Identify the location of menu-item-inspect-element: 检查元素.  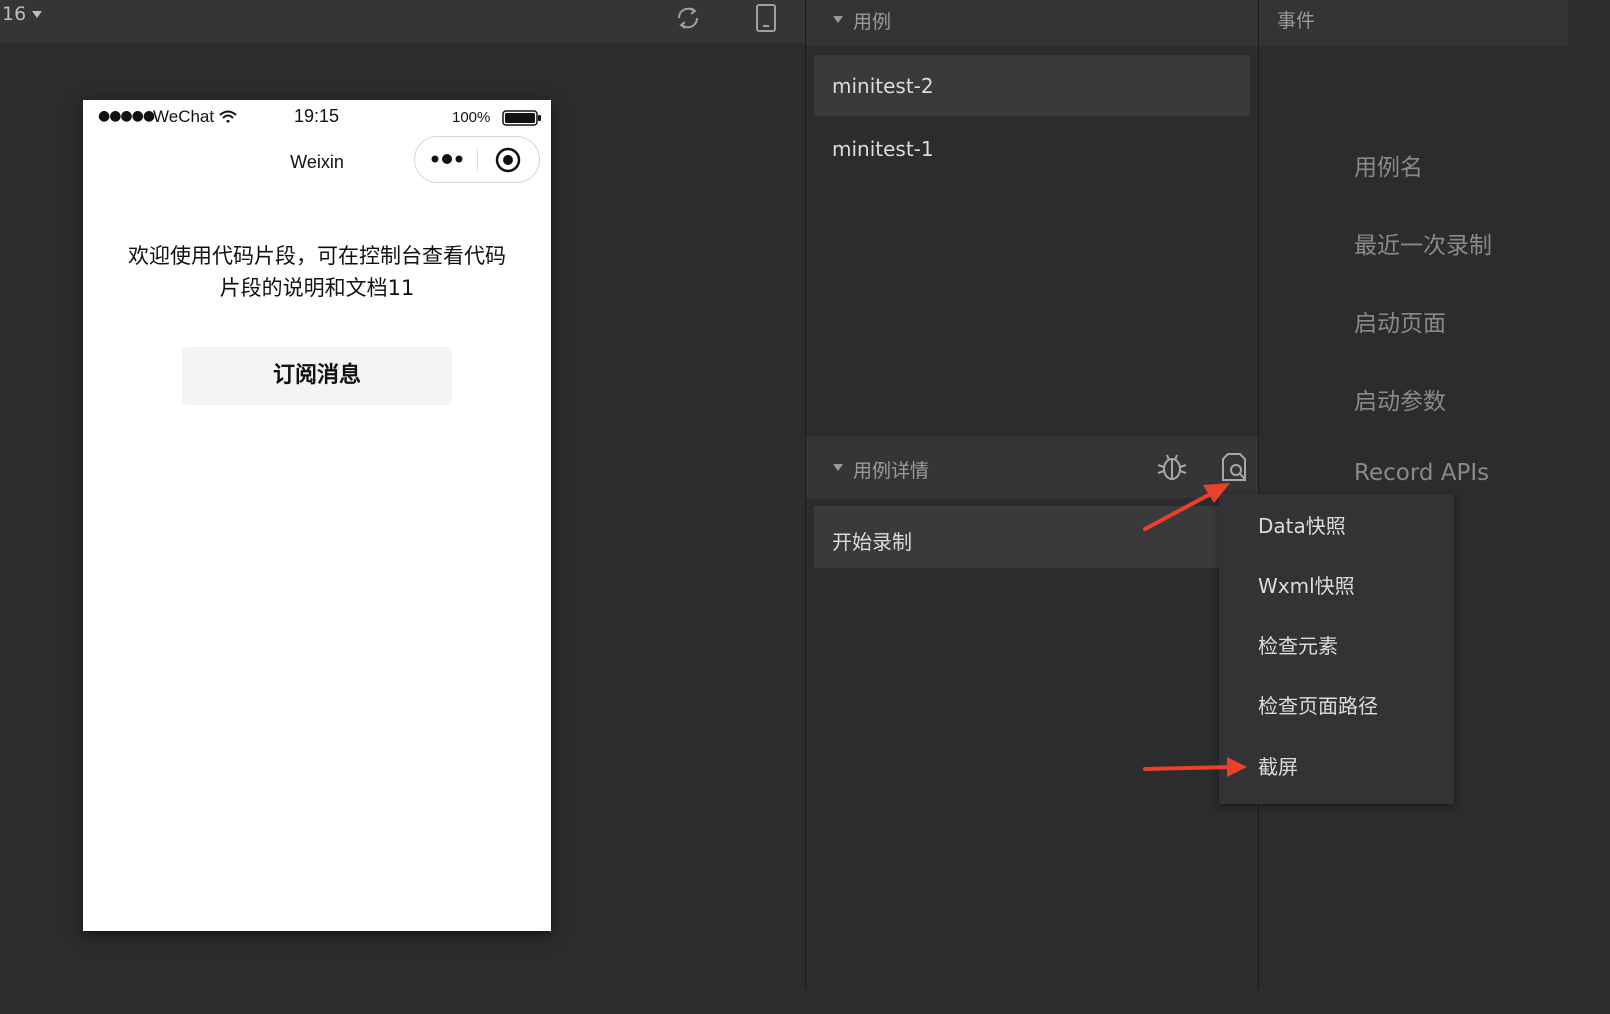
(1336, 644).